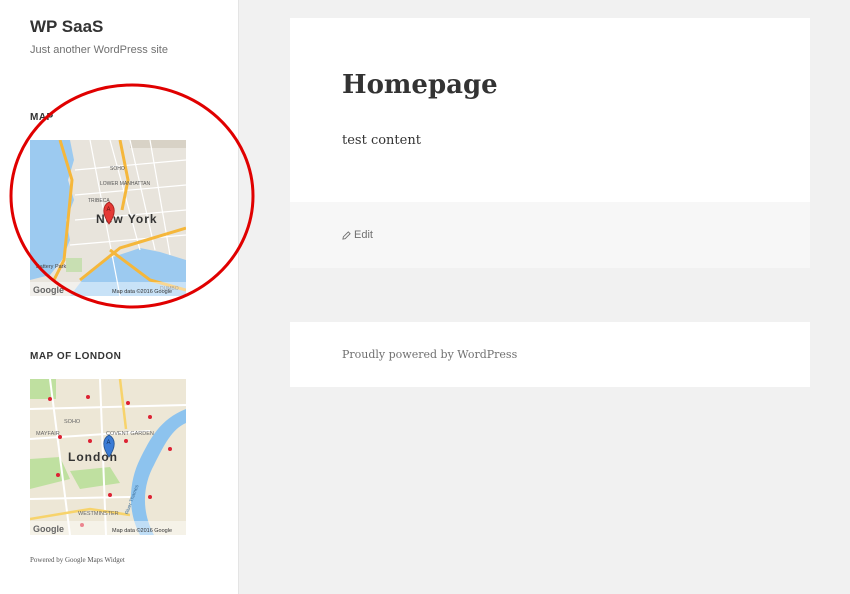 This screenshot has height=594, width=850. What do you see at coordinates (420, 85) in the screenshot?
I see `page-title: Homepage` at bounding box center [420, 85].